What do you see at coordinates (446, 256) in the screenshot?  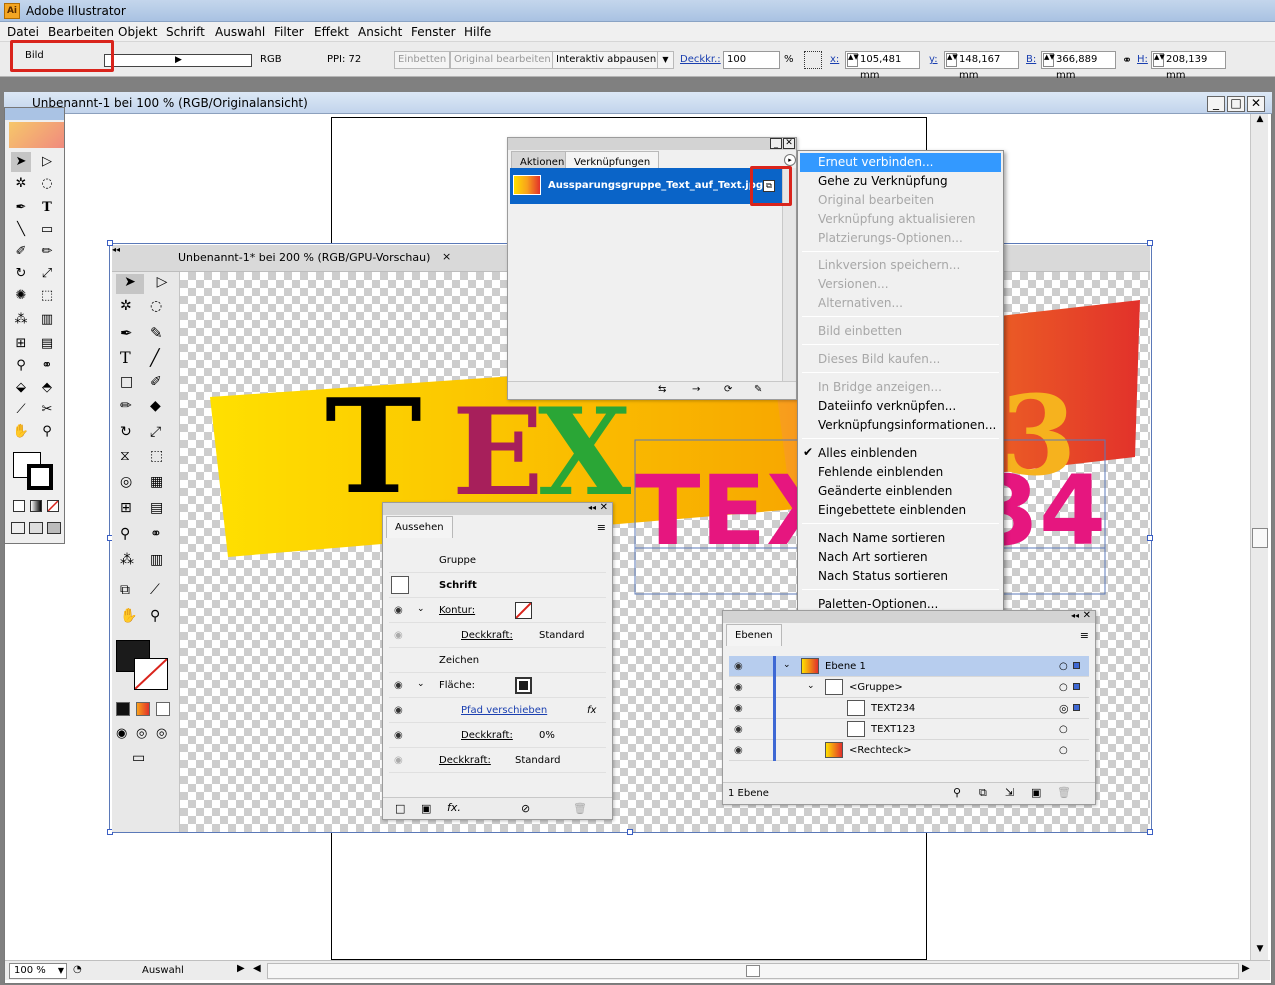 I see `tab-close-icon: ×` at bounding box center [446, 256].